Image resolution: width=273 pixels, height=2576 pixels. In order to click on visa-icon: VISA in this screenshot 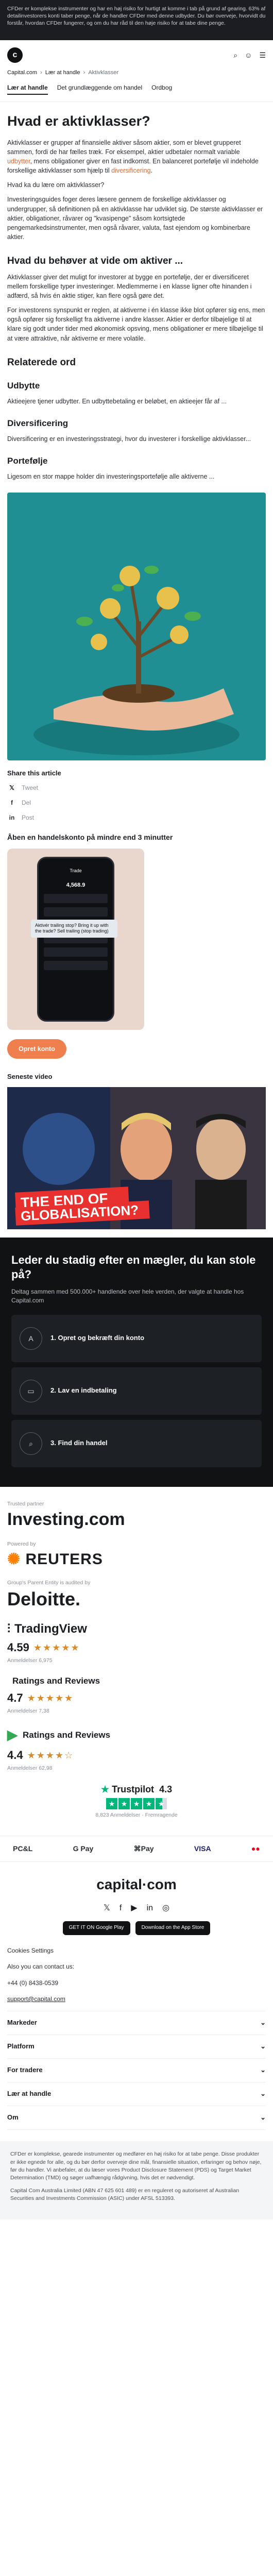, I will do `click(202, 1849)`.